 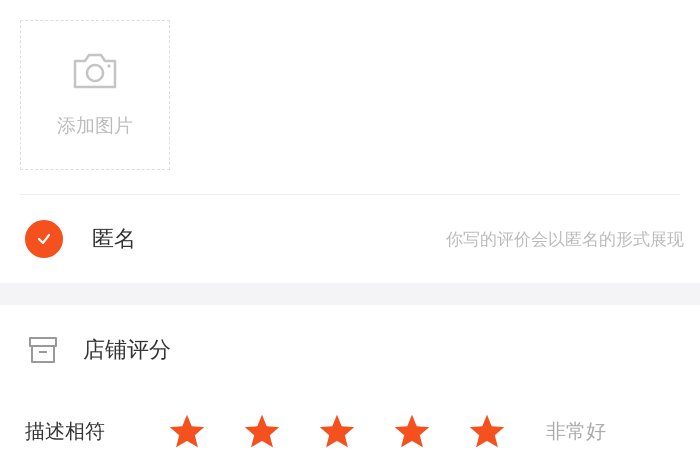 What do you see at coordinates (65, 431) in the screenshot?
I see `rating-label: 描述相符` at bounding box center [65, 431].